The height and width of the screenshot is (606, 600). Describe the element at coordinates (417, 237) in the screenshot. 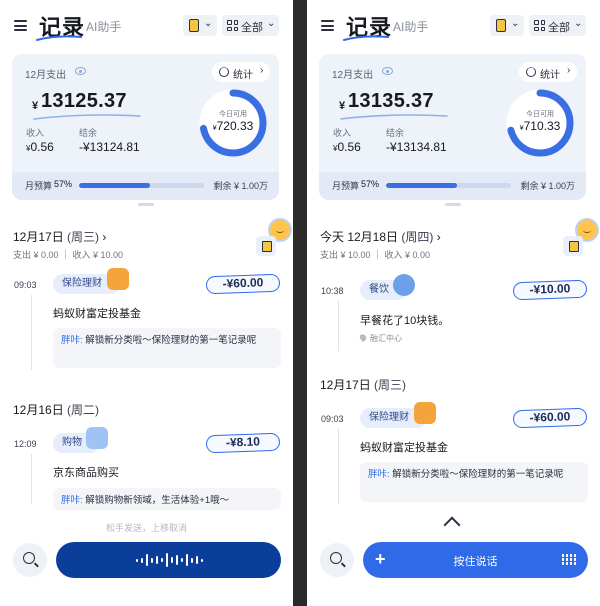

I see `day-weekday: (周四)` at that location.